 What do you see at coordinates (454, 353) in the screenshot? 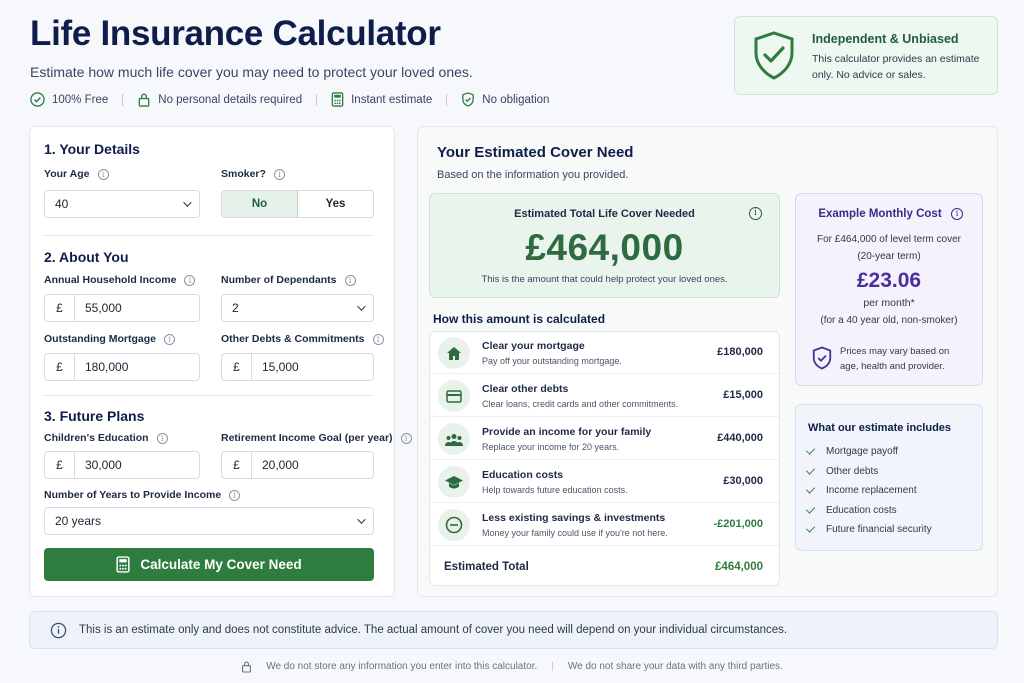
I see `home-icon` at bounding box center [454, 353].